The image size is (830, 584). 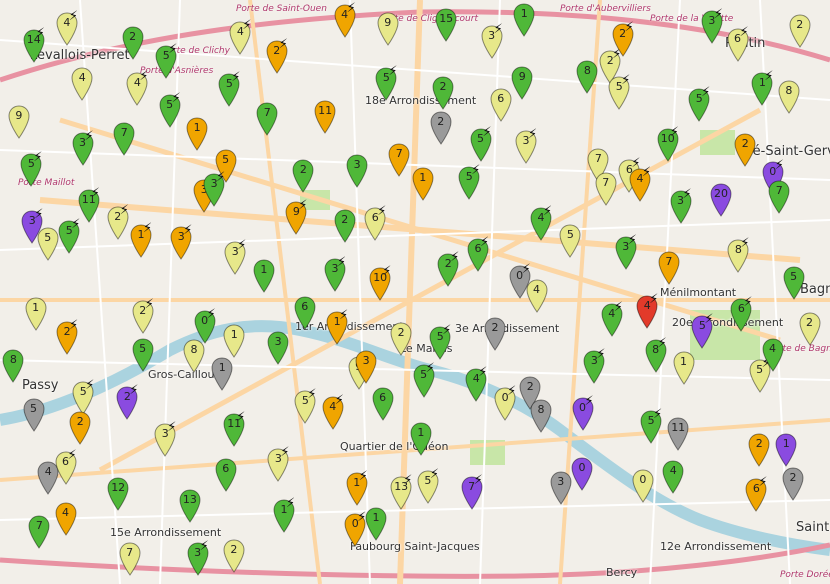 What do you see at coordinates (296, 216) in the screenshot?
I see `charging-station-marker: 9 ⚡` at bounding box center [296, 216].